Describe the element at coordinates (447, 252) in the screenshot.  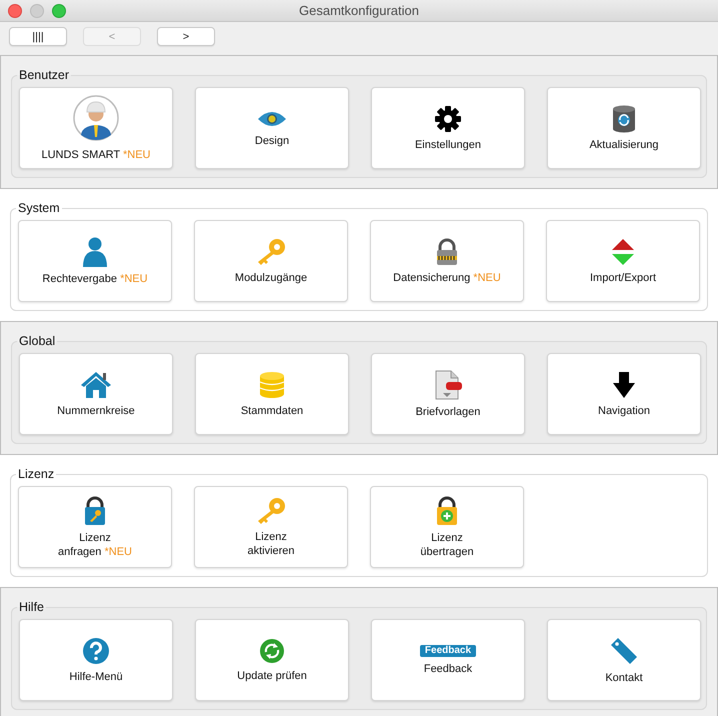
I see `padlock-icon` at that location.